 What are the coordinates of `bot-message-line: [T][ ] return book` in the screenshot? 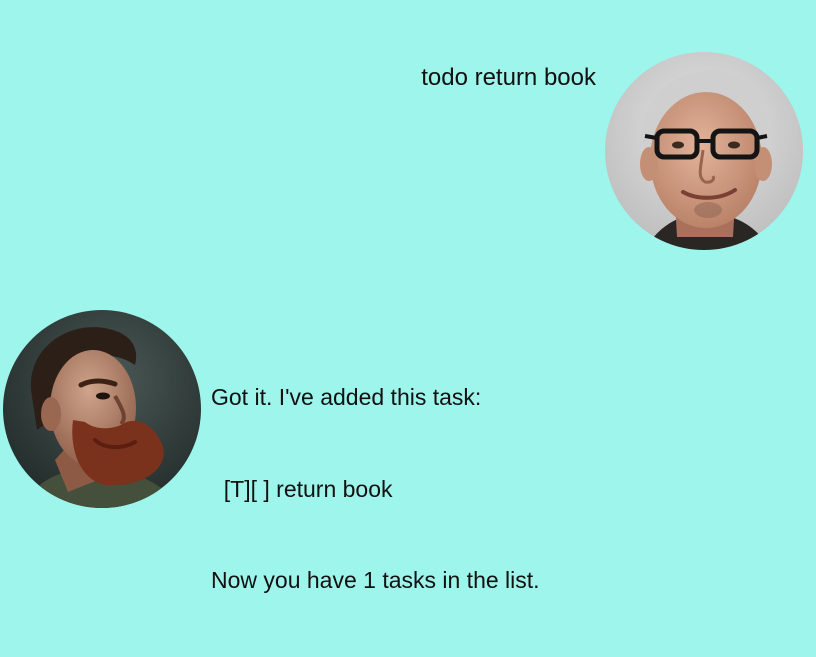 It's located at (302, 488).